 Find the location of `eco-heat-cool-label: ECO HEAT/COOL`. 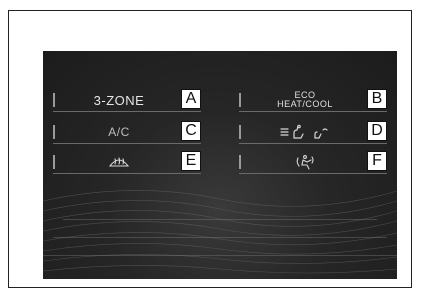

eco-heat-cool-label: ECO HEAT/COOL is located at coordinates (305, 100).